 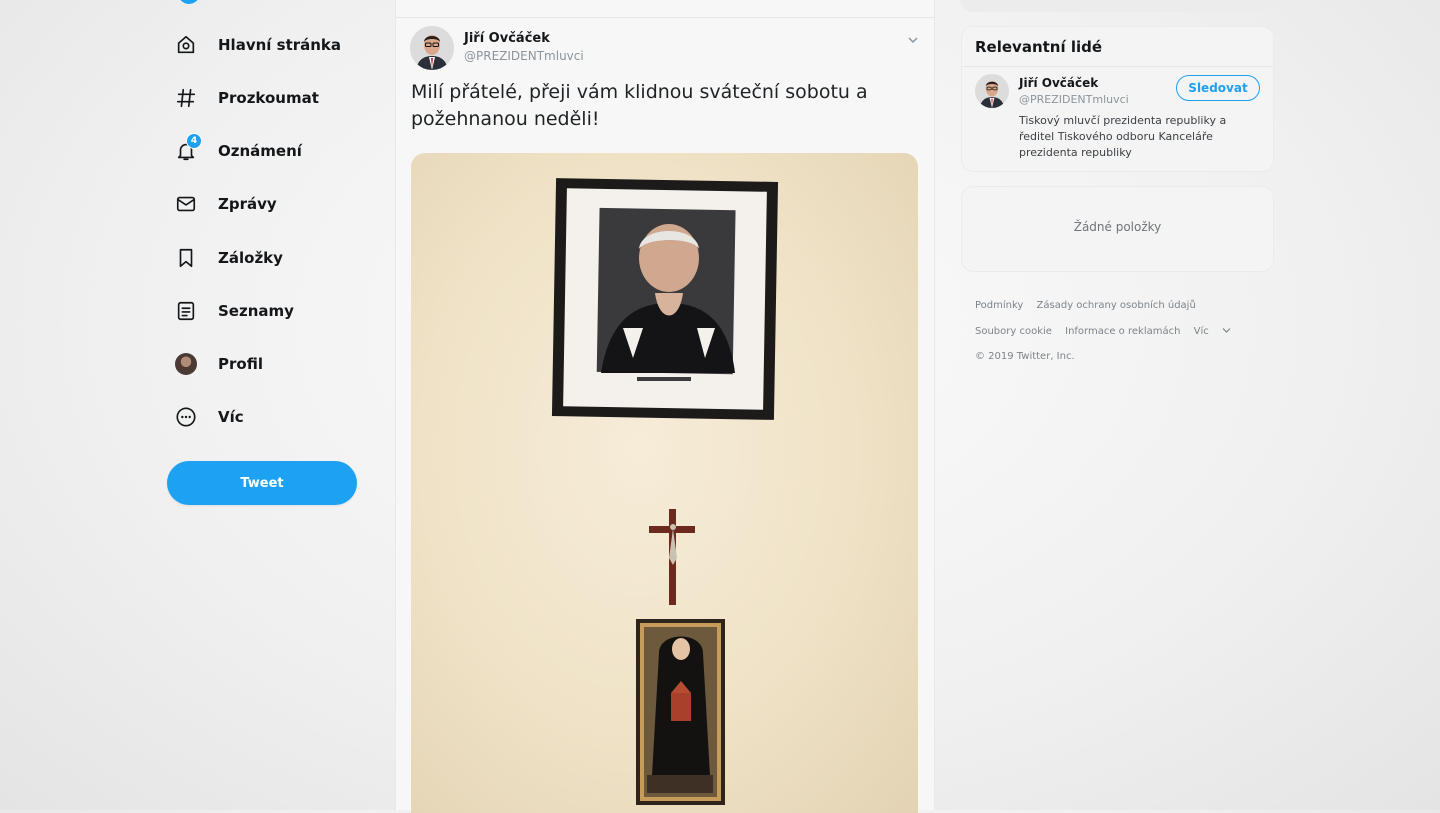 What do you see at coordinates (507, 38) in the screenshot?
I see `tweet-author-name: Jiří Ovčáček` at bounding box center [507, 38].